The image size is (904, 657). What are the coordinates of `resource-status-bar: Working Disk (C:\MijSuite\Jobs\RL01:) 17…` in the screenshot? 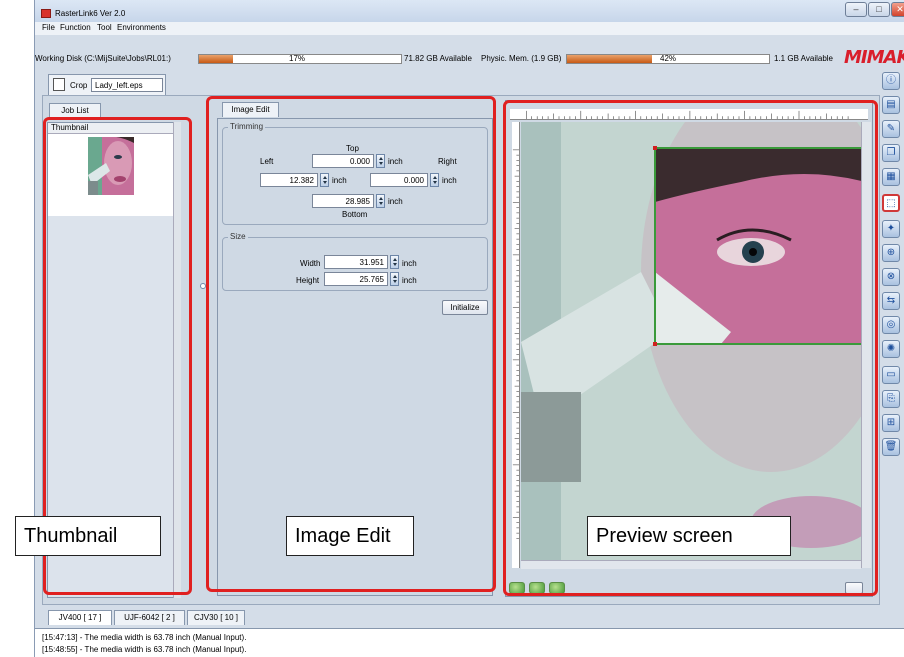 It's located at (469, 53).